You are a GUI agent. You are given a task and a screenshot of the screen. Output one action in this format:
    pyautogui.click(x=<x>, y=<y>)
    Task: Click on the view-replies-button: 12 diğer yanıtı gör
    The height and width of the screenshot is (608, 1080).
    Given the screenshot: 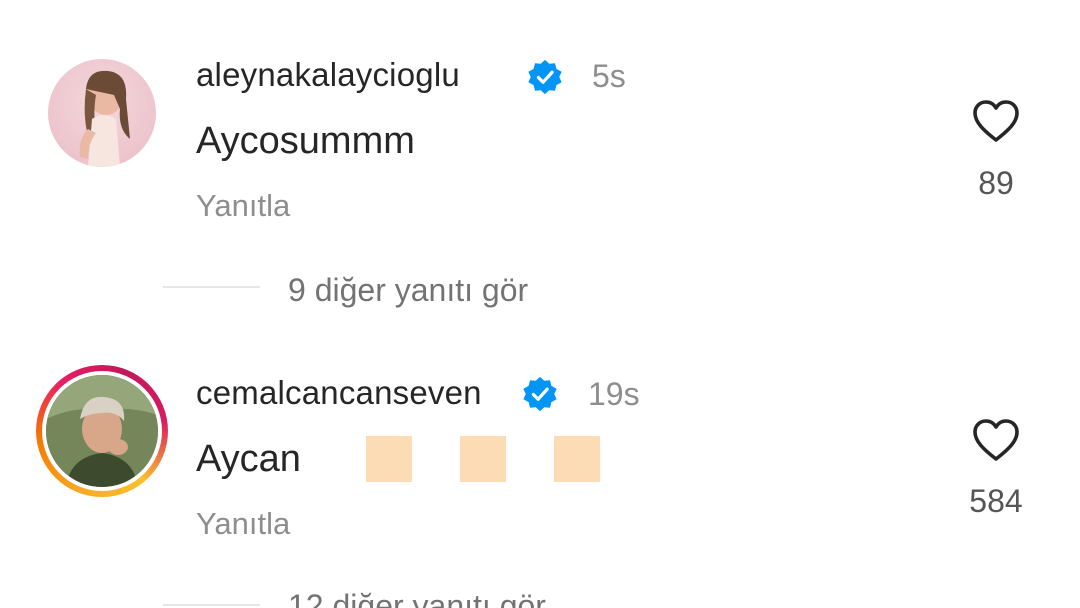 What is the action you would take?
    pyautogui.click(x=417, y=598)
    